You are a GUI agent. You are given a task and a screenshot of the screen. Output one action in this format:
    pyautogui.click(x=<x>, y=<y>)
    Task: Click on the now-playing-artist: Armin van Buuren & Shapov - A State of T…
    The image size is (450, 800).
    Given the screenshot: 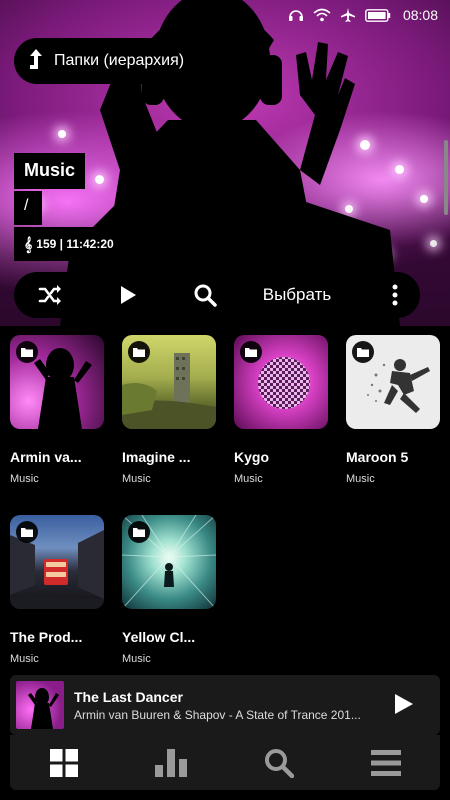 What is the action you would take?
    pyautogui.click(x=217, y=714)
    